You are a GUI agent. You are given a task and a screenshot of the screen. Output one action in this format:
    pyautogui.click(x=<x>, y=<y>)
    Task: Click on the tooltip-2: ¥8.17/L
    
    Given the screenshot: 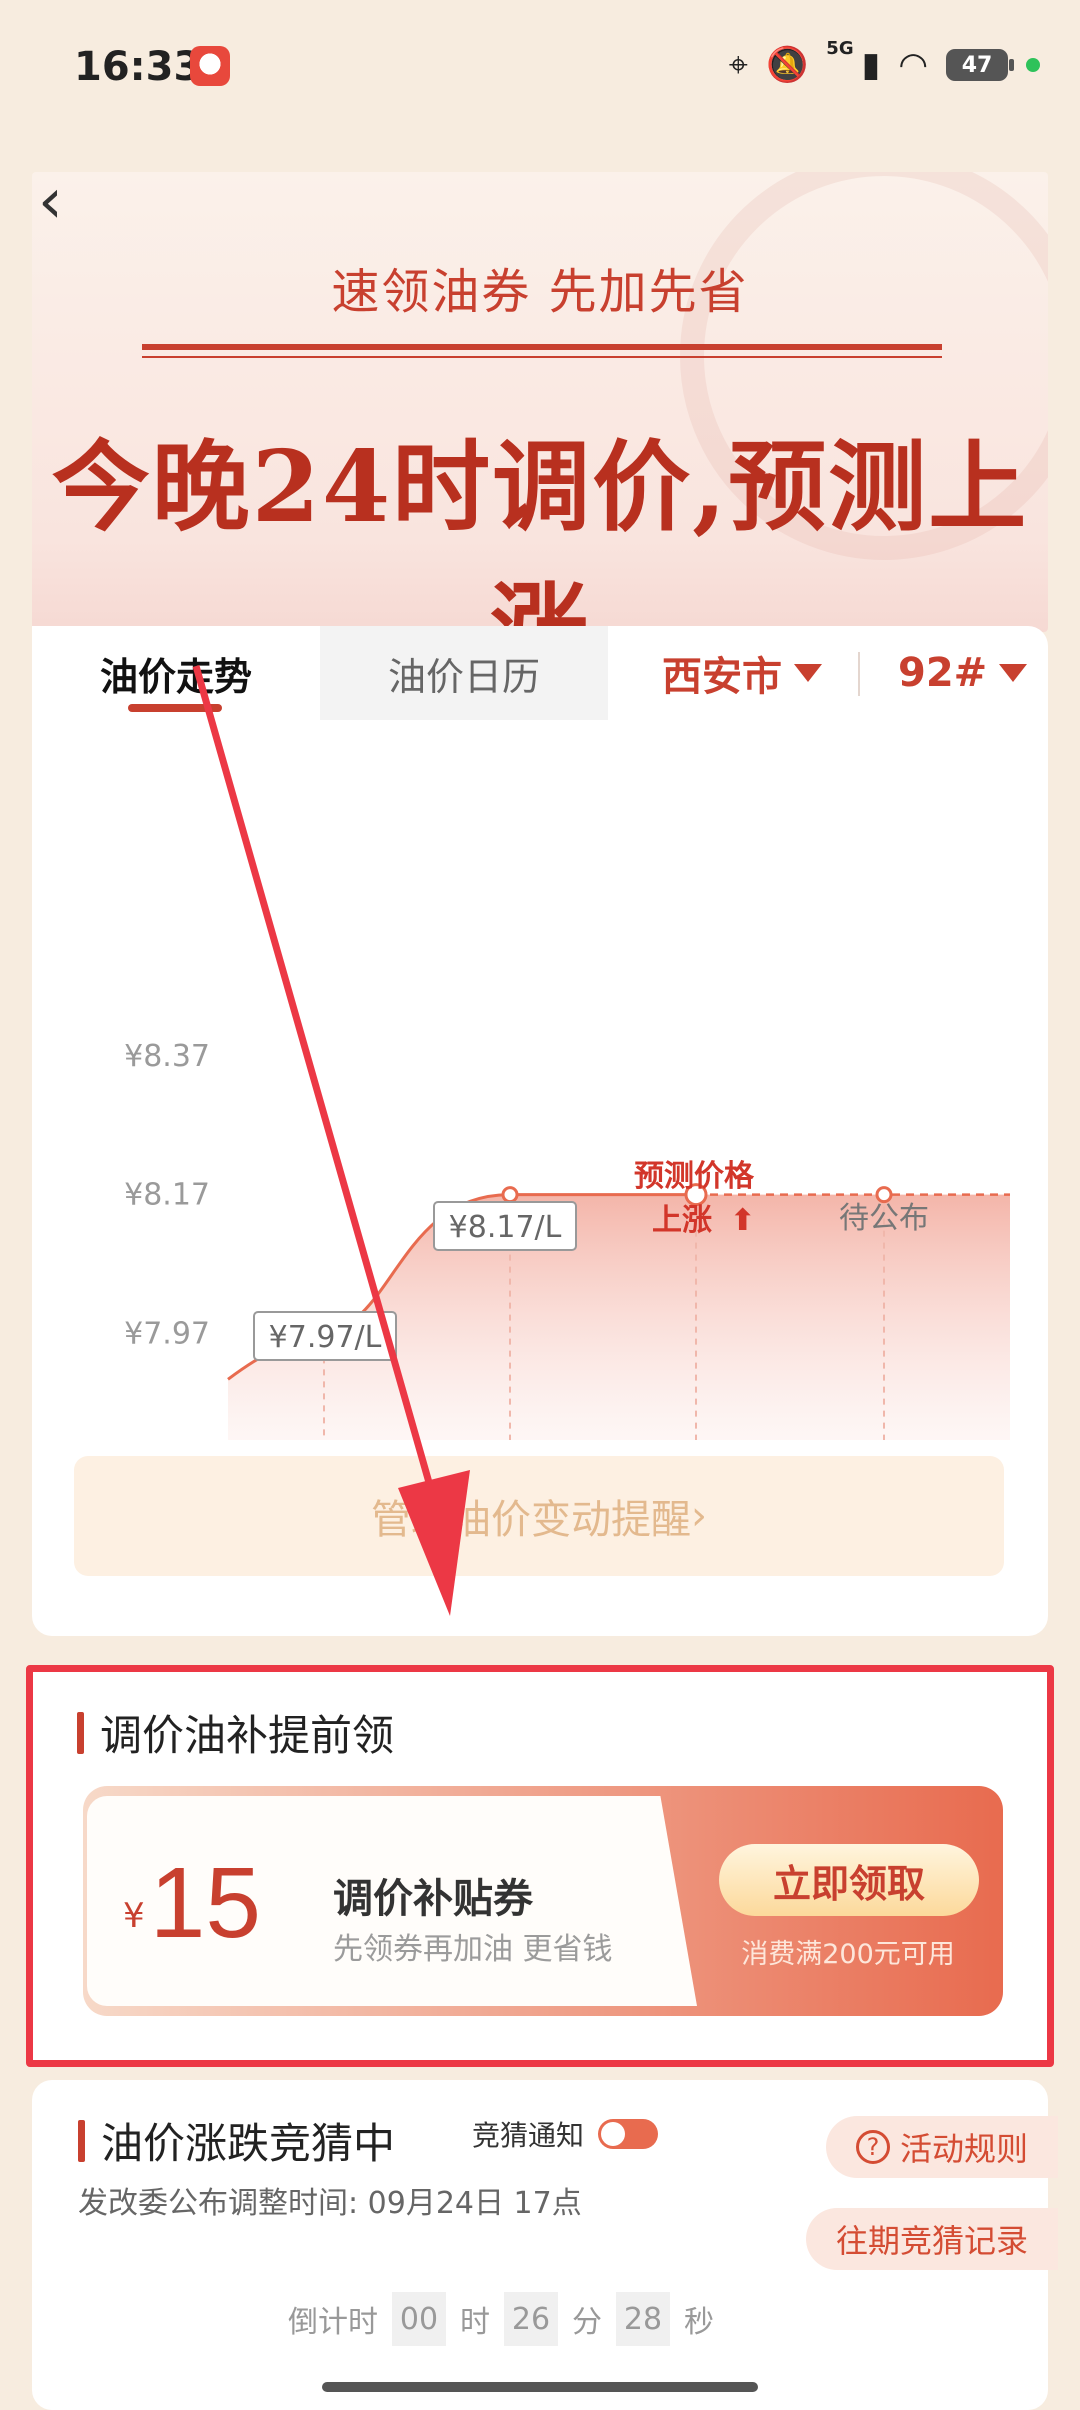 What is the action you would take?
    pyautogui.click(x=505, y=1226)
    